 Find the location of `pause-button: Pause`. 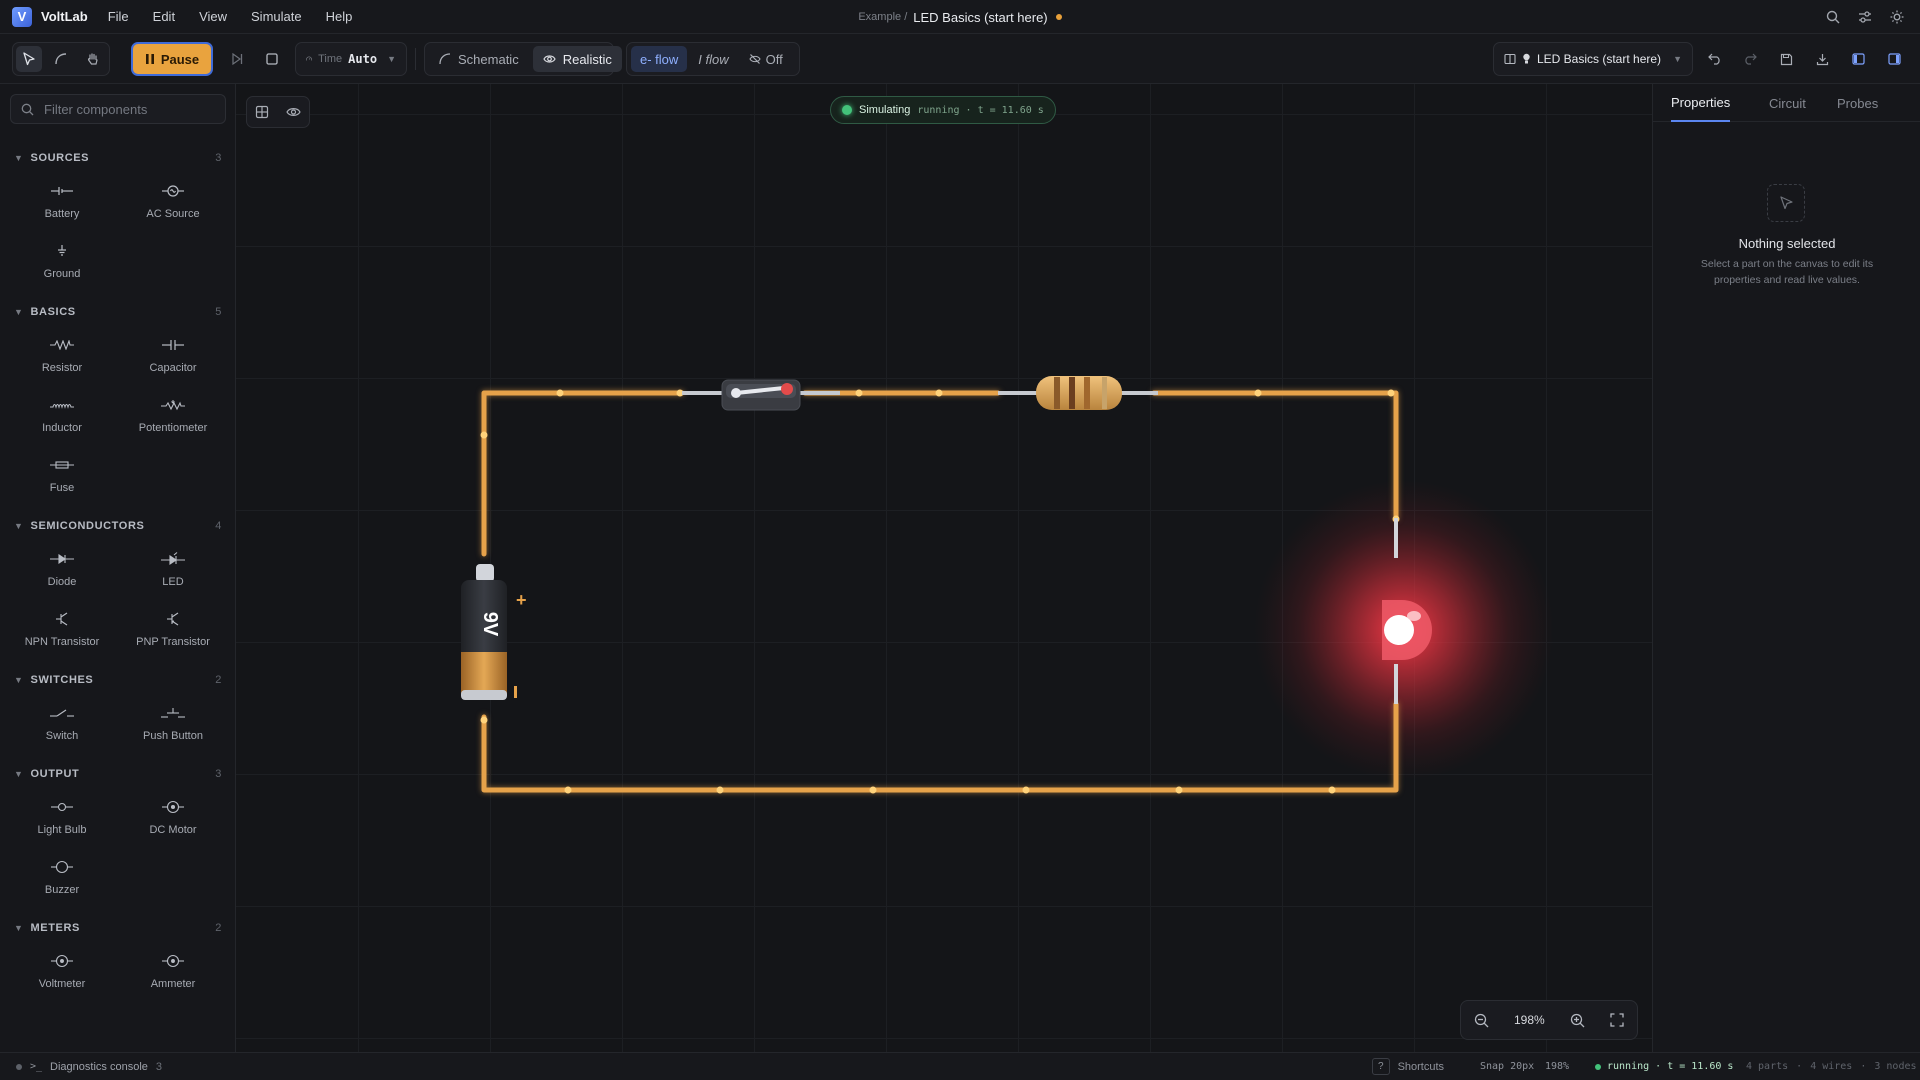

pause-button: Pause is located at coordinates (172, 59).